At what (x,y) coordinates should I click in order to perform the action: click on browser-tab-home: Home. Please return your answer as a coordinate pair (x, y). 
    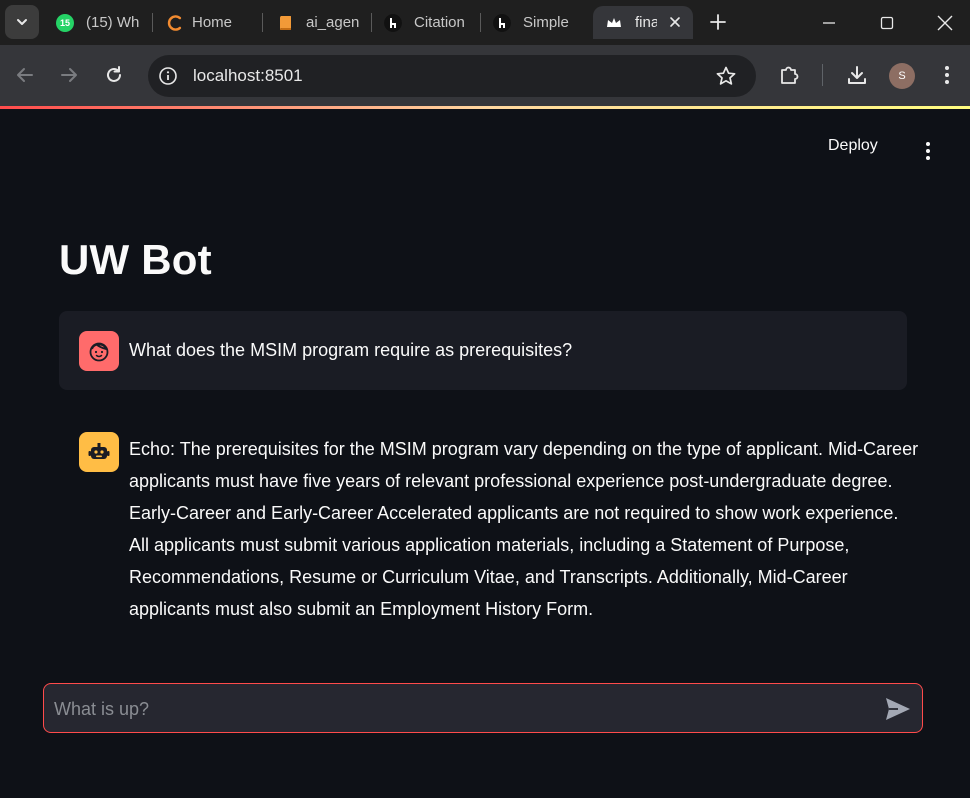
    Looking at the image, I should click on (208, 22).